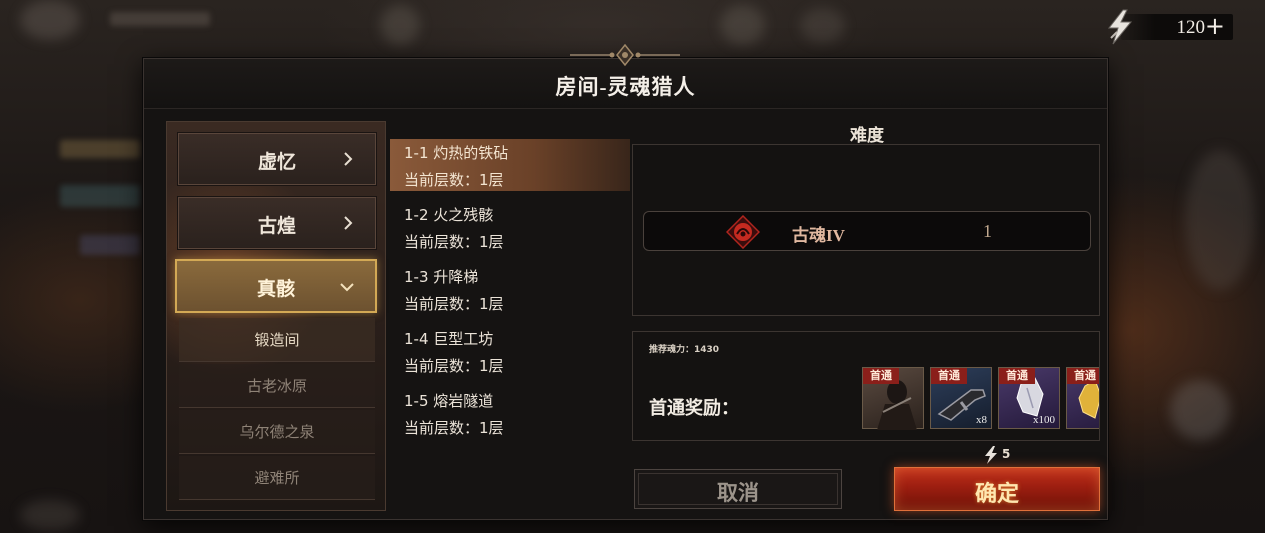 Image resolution: width=1265 pixels, height=533 pixels. Describe the element at coordinates (1191, 27) in the screenshot. I see `energy-value: 120` at that location.